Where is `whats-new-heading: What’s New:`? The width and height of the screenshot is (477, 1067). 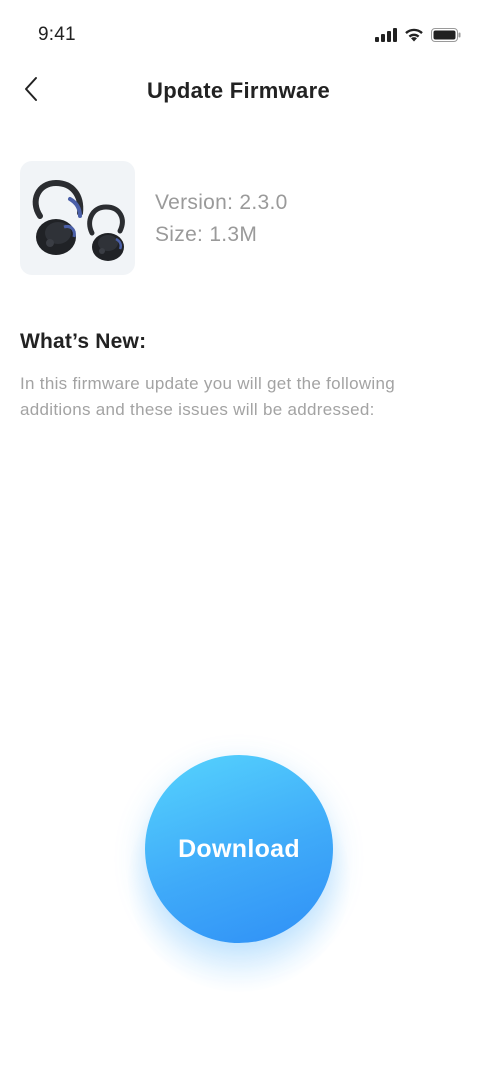
whats-new-heading: What’s New: is located at coordinates (83, 341).